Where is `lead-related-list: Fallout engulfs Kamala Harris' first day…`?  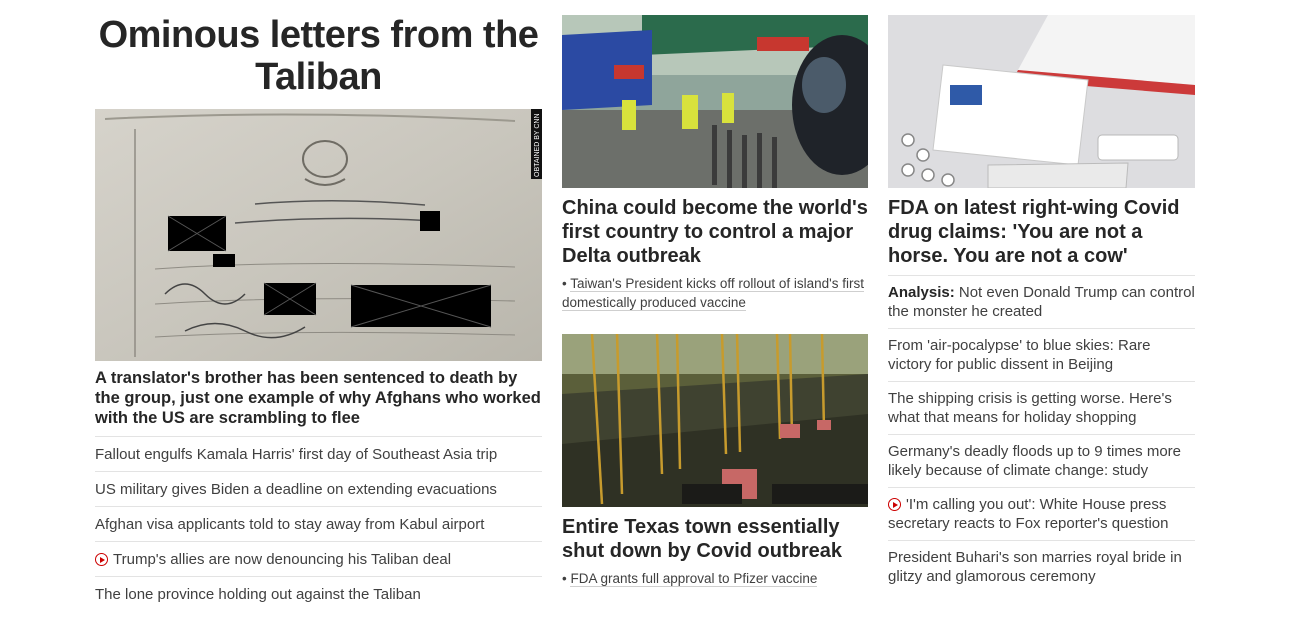 lead-related-list: Fallout engulfs Kamala Harris' first day… is located at coordinates (318, 523).